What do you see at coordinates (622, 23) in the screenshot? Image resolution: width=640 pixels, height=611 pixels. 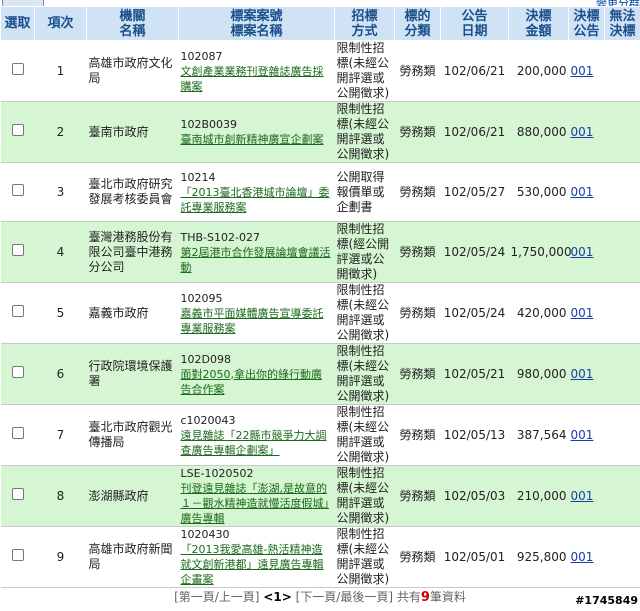 I see `header-fail: 無法 決標` at bounding box center [622, 23].